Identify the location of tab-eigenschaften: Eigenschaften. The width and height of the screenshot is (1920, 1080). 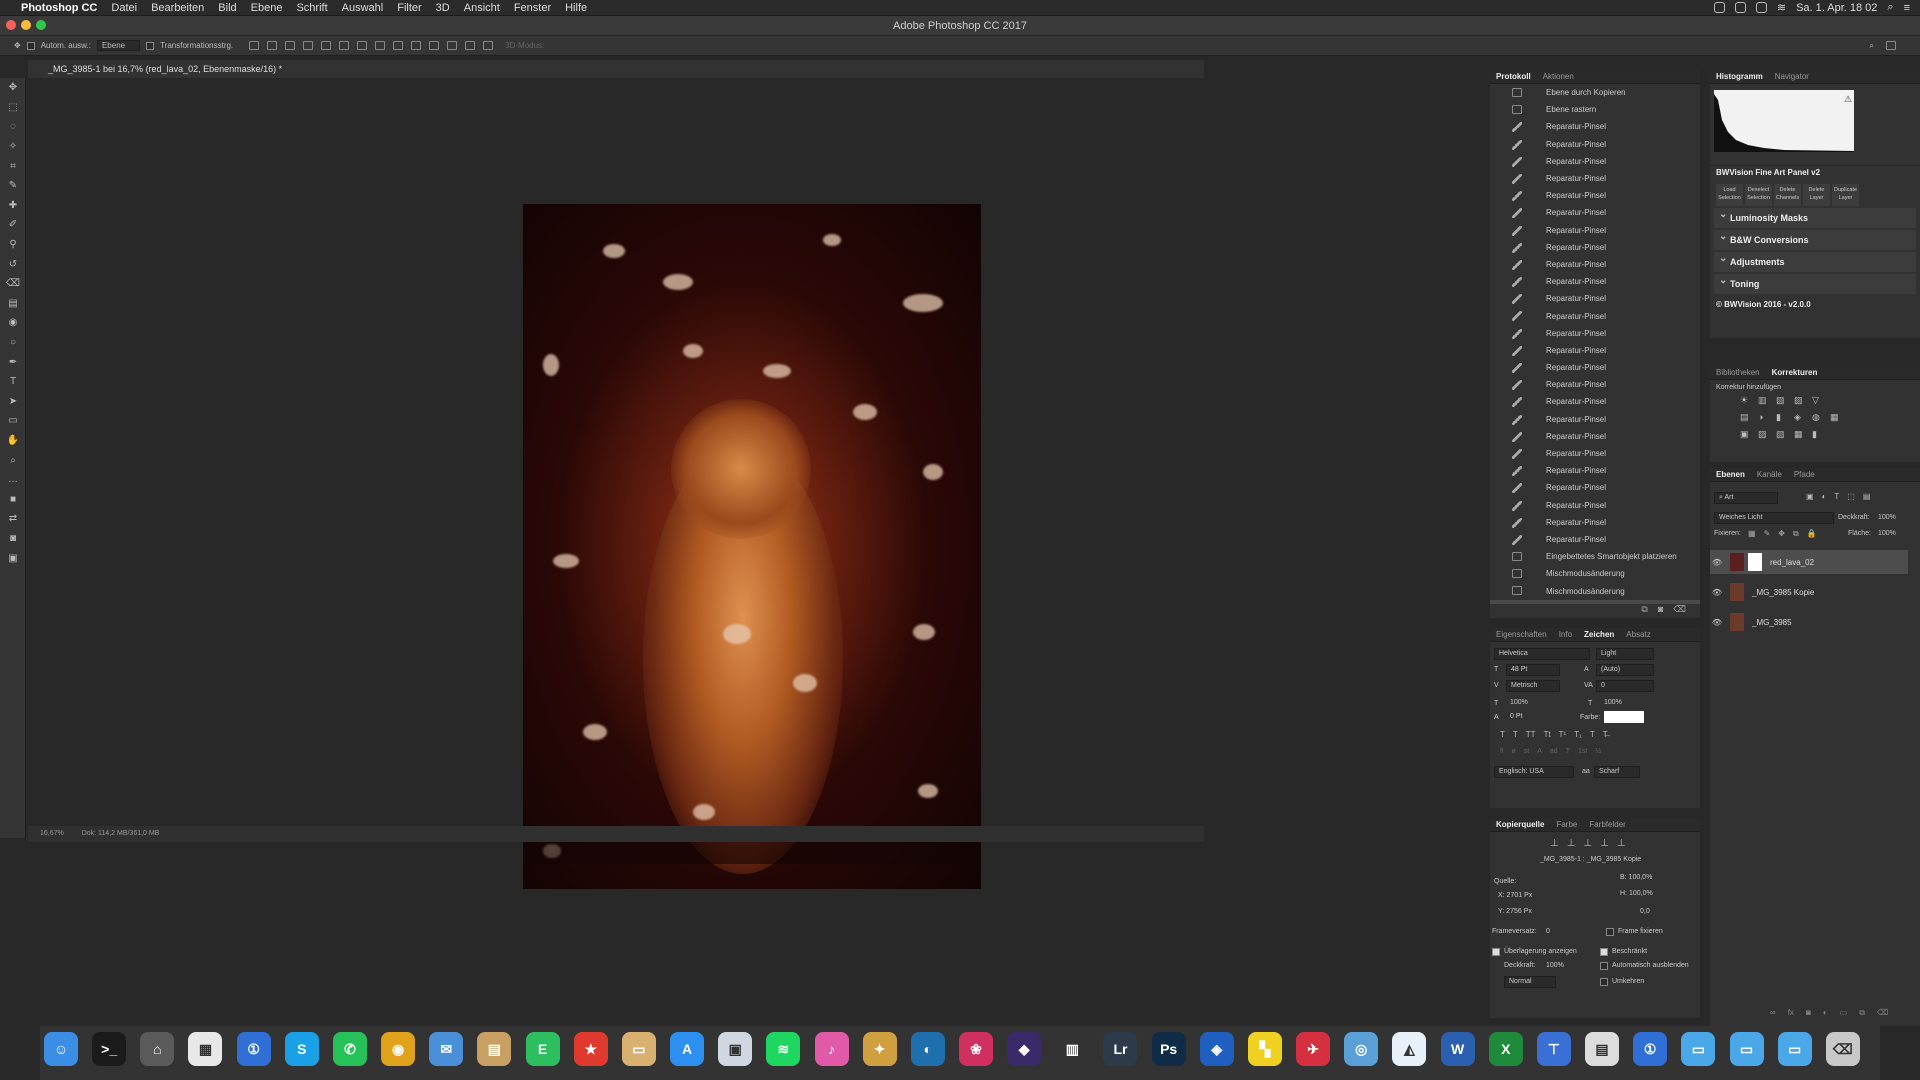
(1521, 634).